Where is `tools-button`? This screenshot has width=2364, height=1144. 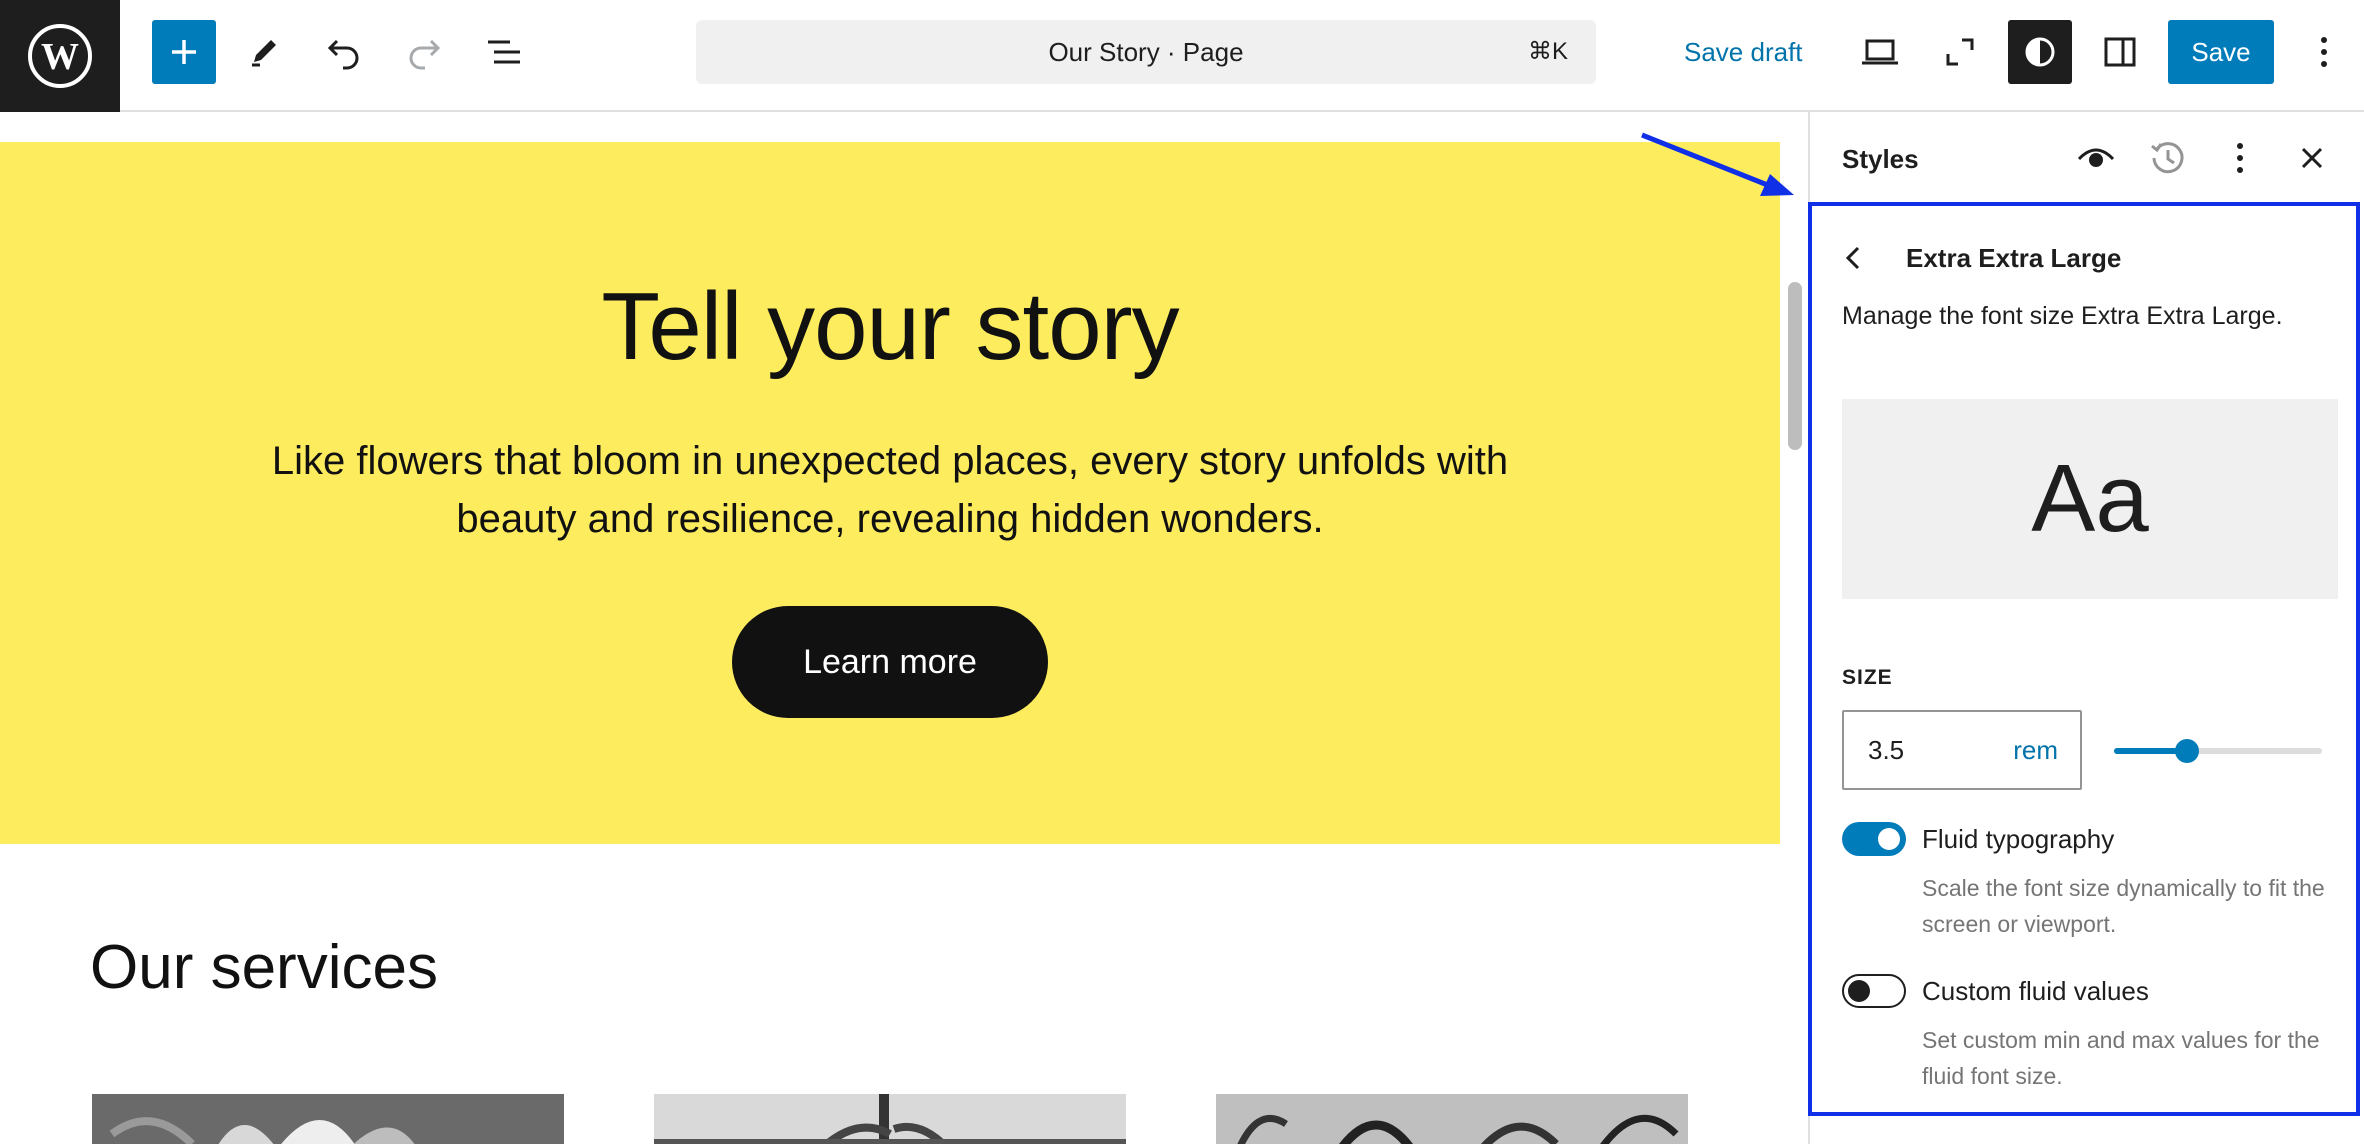 tools-button is located at coordinates (264, 52).